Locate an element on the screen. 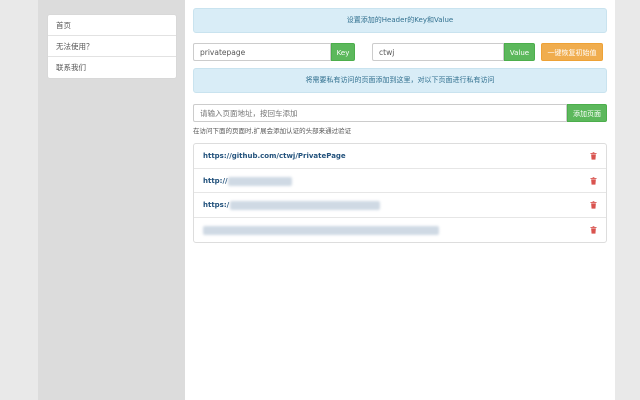 The height and width of the screenshot is (400, 640). value-button: Value is located at coordinates (519, 52).